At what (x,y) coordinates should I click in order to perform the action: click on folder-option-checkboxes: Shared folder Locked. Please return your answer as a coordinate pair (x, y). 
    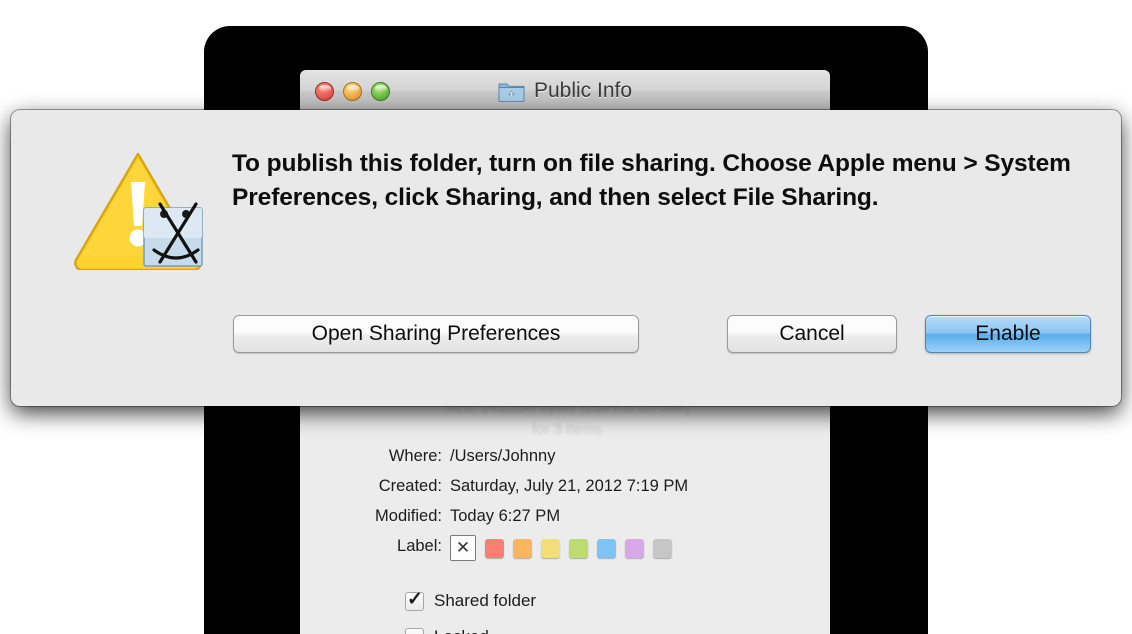
    Looking at the image, I should click on (565, 608).